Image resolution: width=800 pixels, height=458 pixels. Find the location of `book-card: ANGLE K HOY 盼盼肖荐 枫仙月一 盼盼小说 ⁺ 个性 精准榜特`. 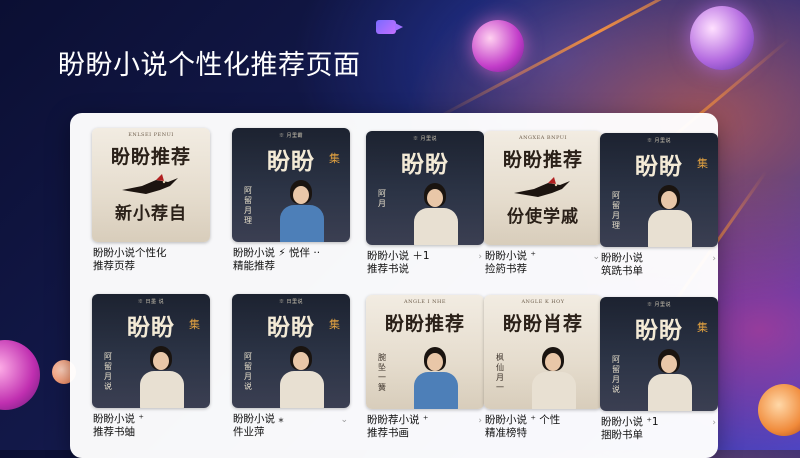

book-card: ANGLE K HOY 盼盼肖荐 枫仙月一 盼盼小说 ⁺ 个性 精准榜特 is located at coordinates (545, 367).